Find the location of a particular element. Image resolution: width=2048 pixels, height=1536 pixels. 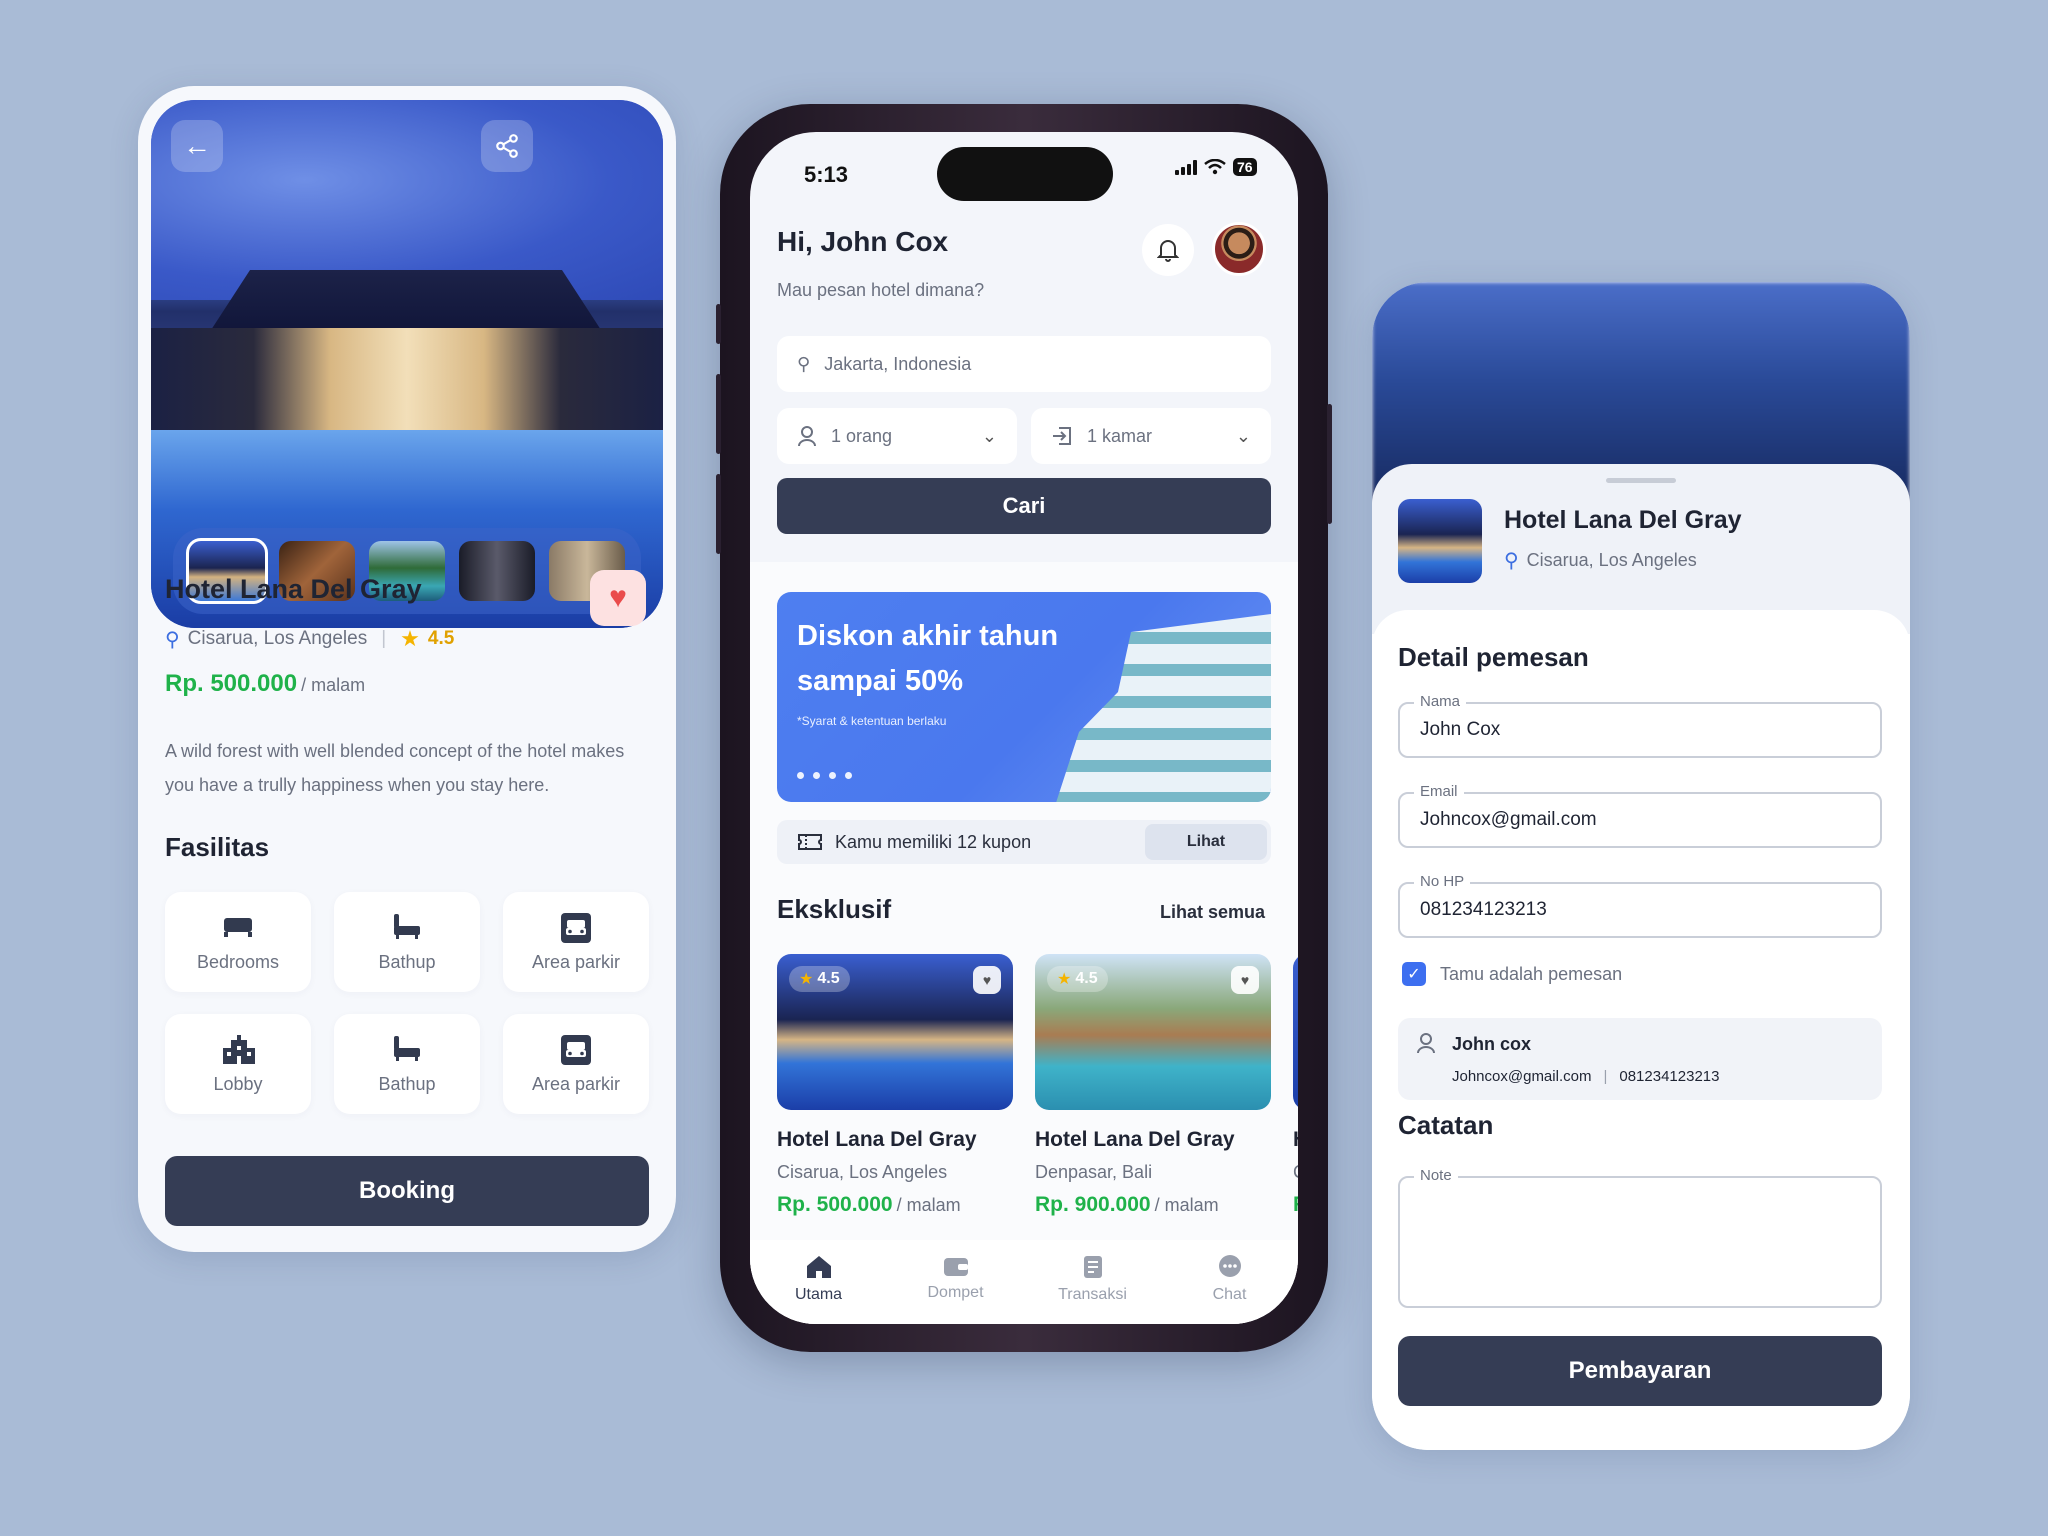

booking-button: Booking is located at coordinates (407, 1191).